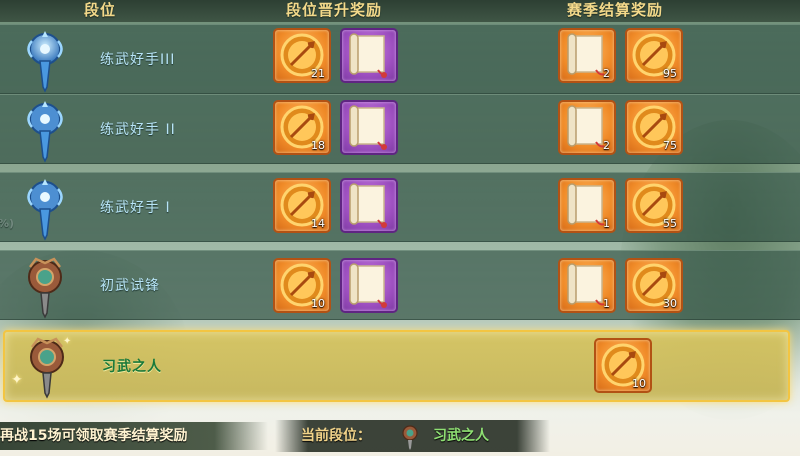 The width and height of the screenshot is (800, 456). What do you see at coordinates (135, 208) in the screenshot?
I see `rank-name: 练武好手 I` at bounding box center [135, 208].